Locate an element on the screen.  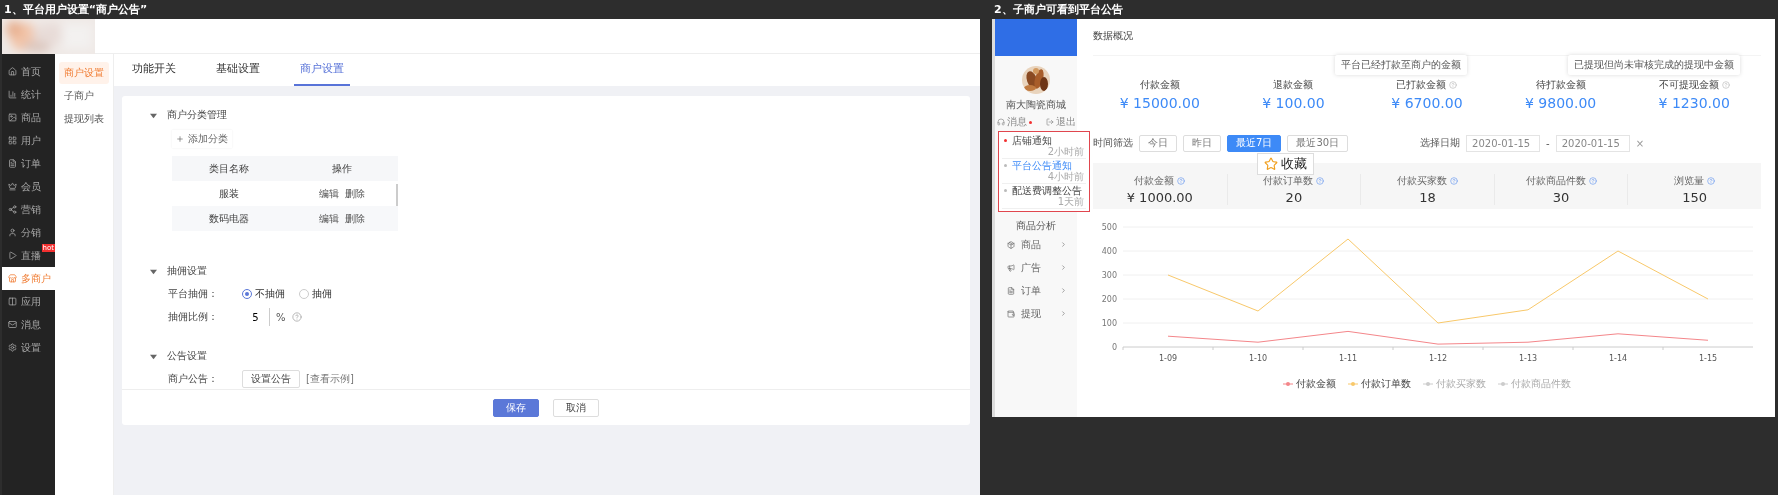
nav-item: 订单 is located at coordinates (1036, 290).